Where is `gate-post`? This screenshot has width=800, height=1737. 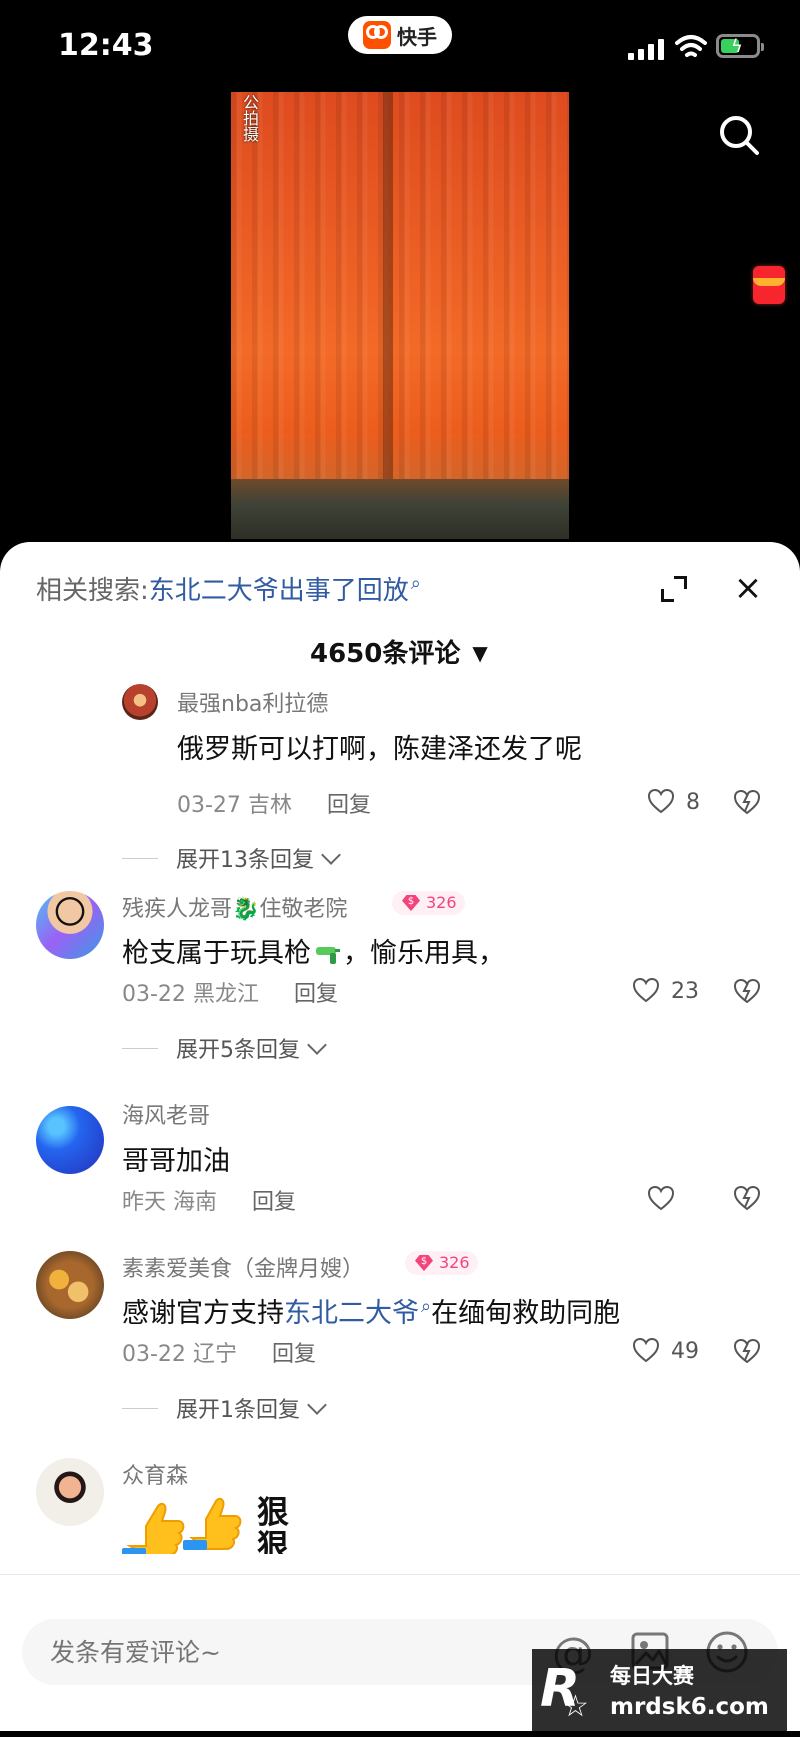 gate-post is located at coordinates (388, 292).